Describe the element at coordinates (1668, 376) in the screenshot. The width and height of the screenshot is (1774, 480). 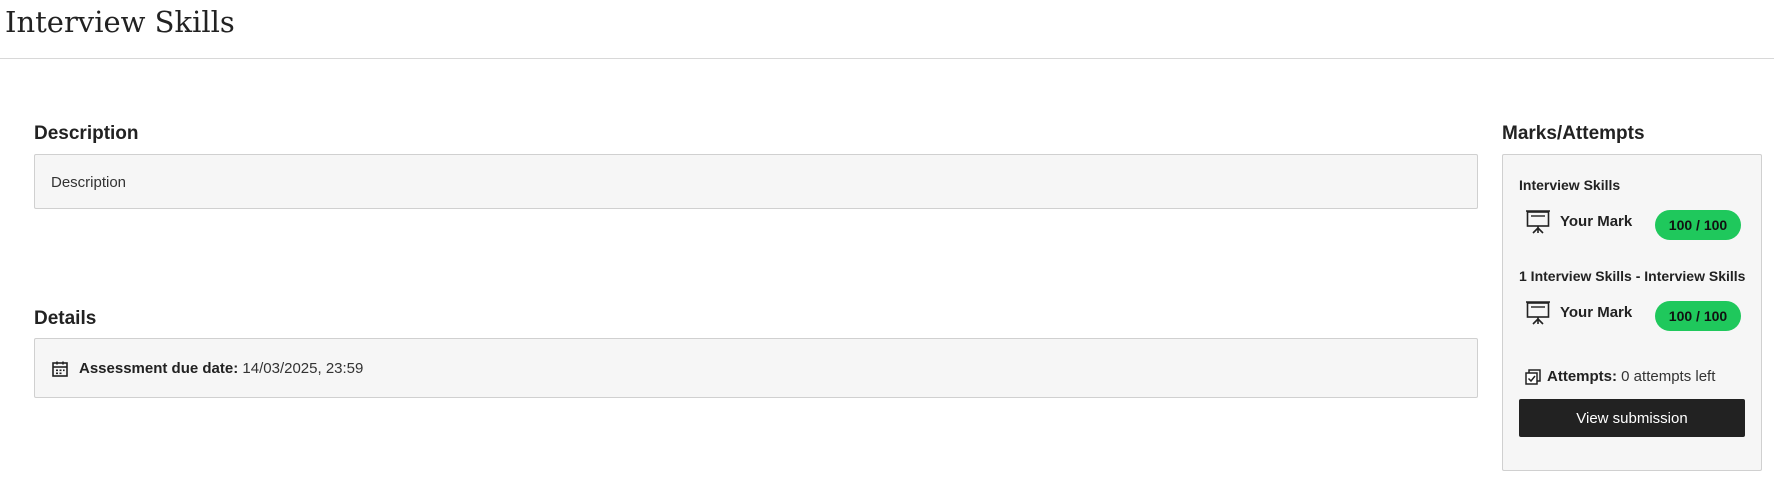
I see `attempts-value: 0 attempts left` at that location.